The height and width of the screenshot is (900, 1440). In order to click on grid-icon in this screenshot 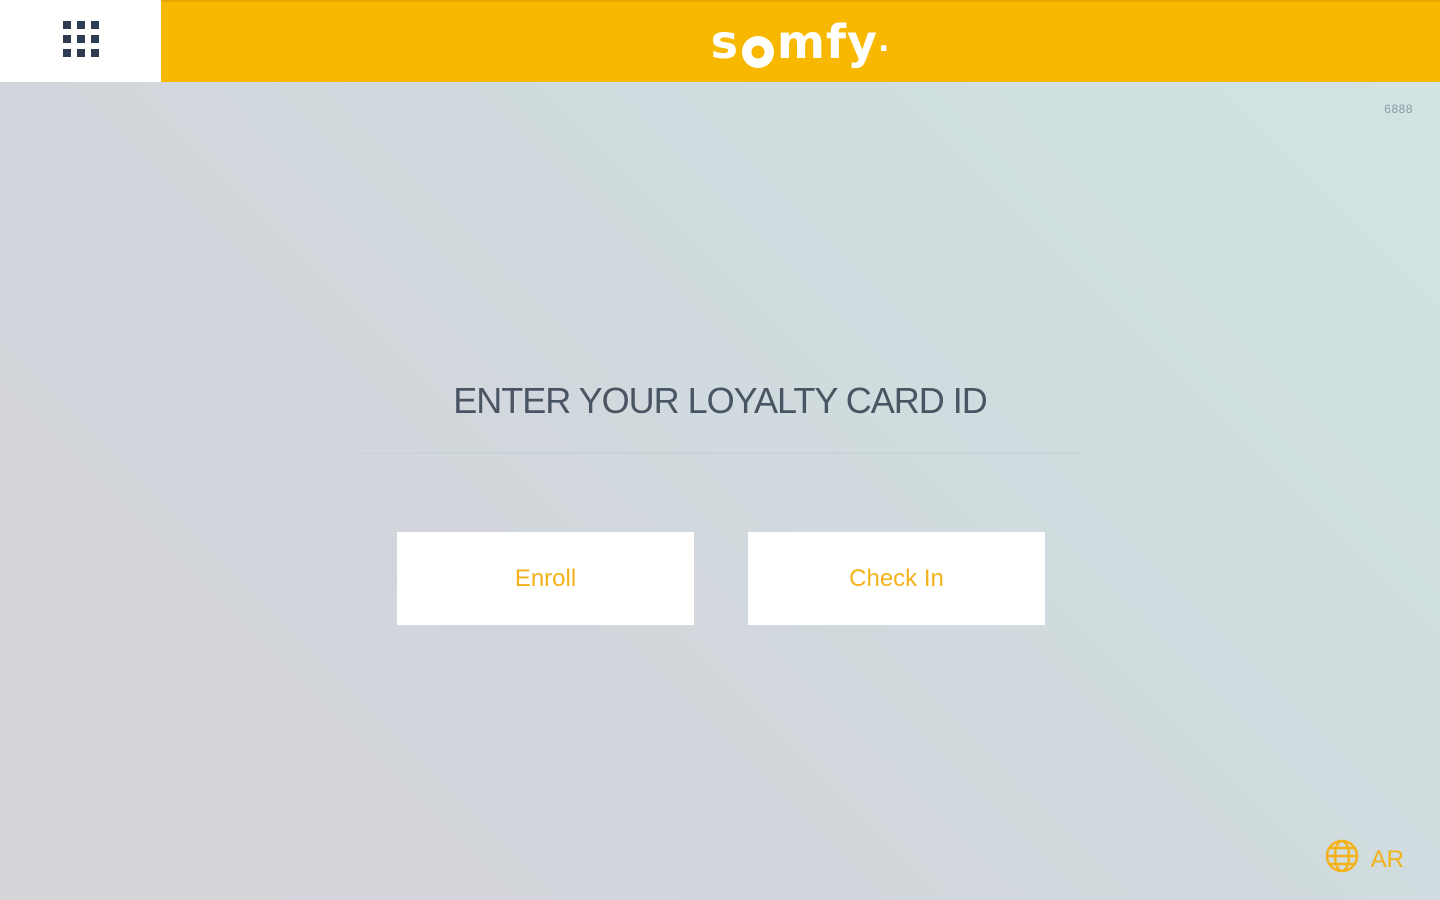, I will do `click(81, 41)`.